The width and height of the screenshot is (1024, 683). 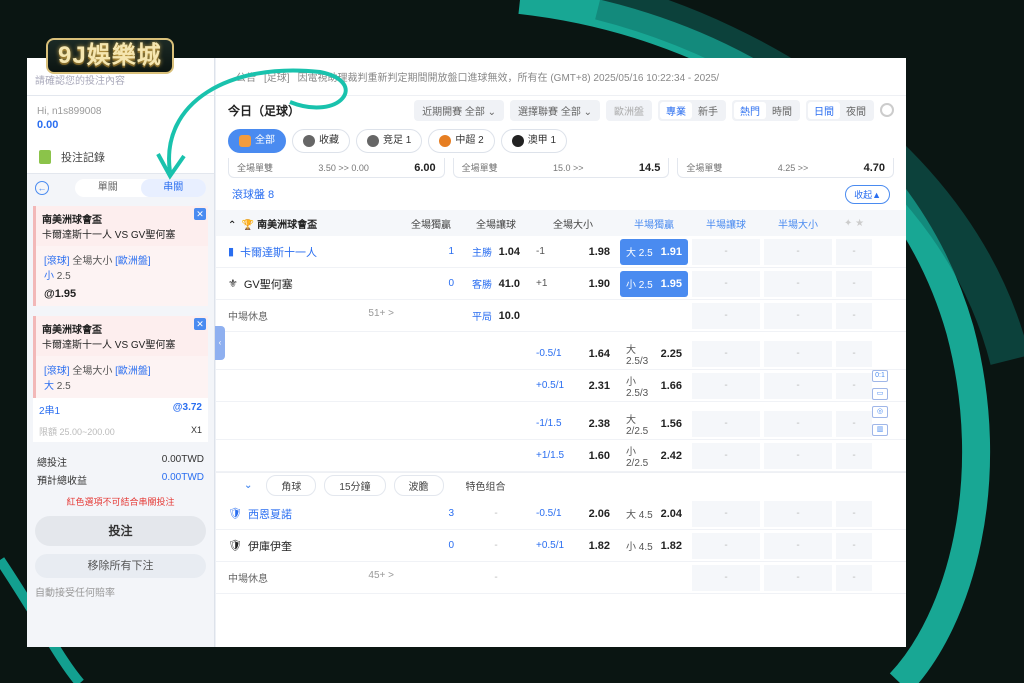 I want to click on alt-line-row: -0.5/1 1.64 大 2.5/3 2.25 - - -, so click(x=561, y=354).